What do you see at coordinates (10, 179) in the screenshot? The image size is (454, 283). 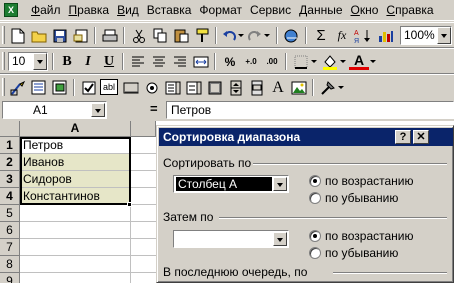 I see `row-header: 3` at bounding box center [10, 179].